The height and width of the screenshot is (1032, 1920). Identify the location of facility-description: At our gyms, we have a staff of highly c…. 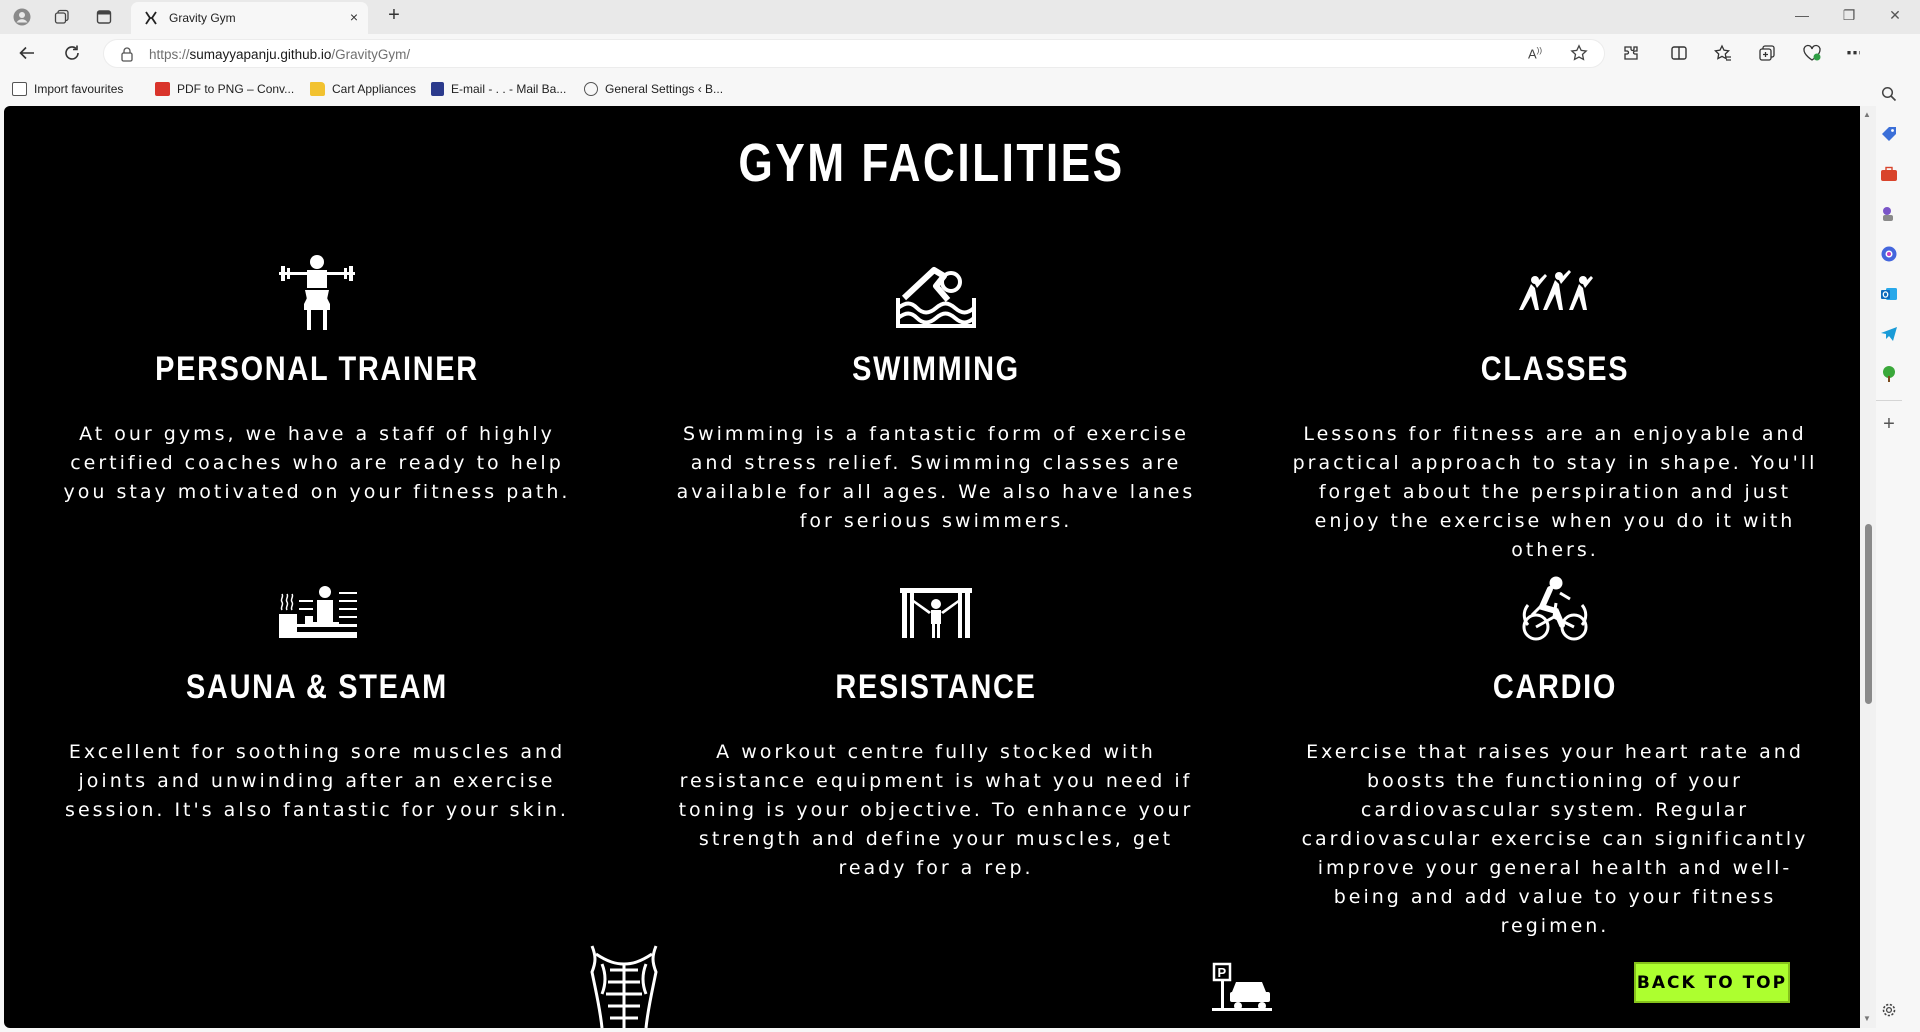
(317, 463).